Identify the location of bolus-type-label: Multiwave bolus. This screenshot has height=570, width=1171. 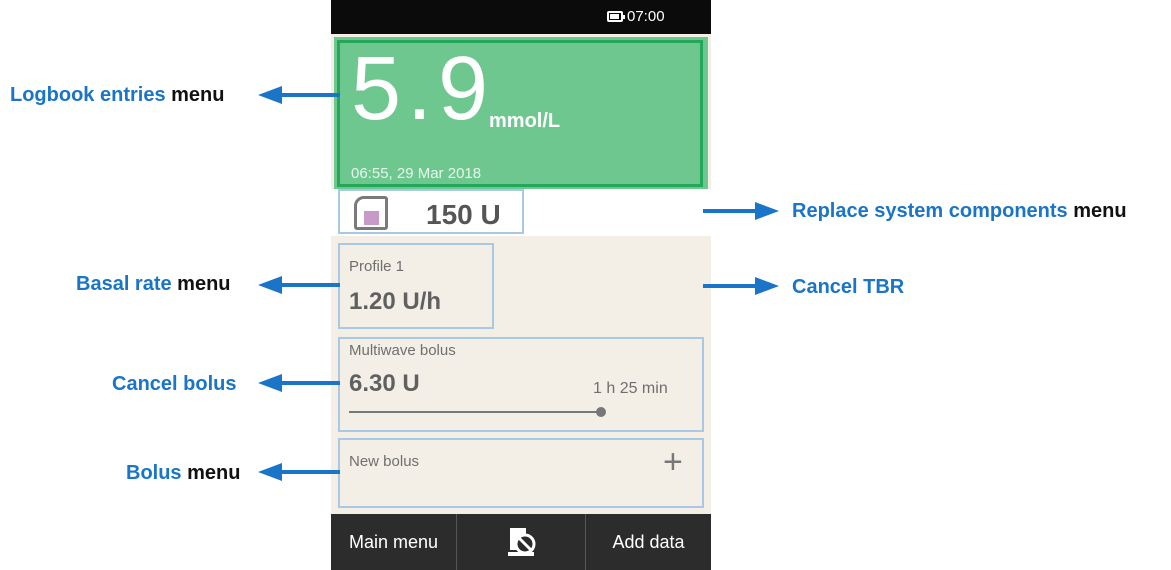
(402, 350).